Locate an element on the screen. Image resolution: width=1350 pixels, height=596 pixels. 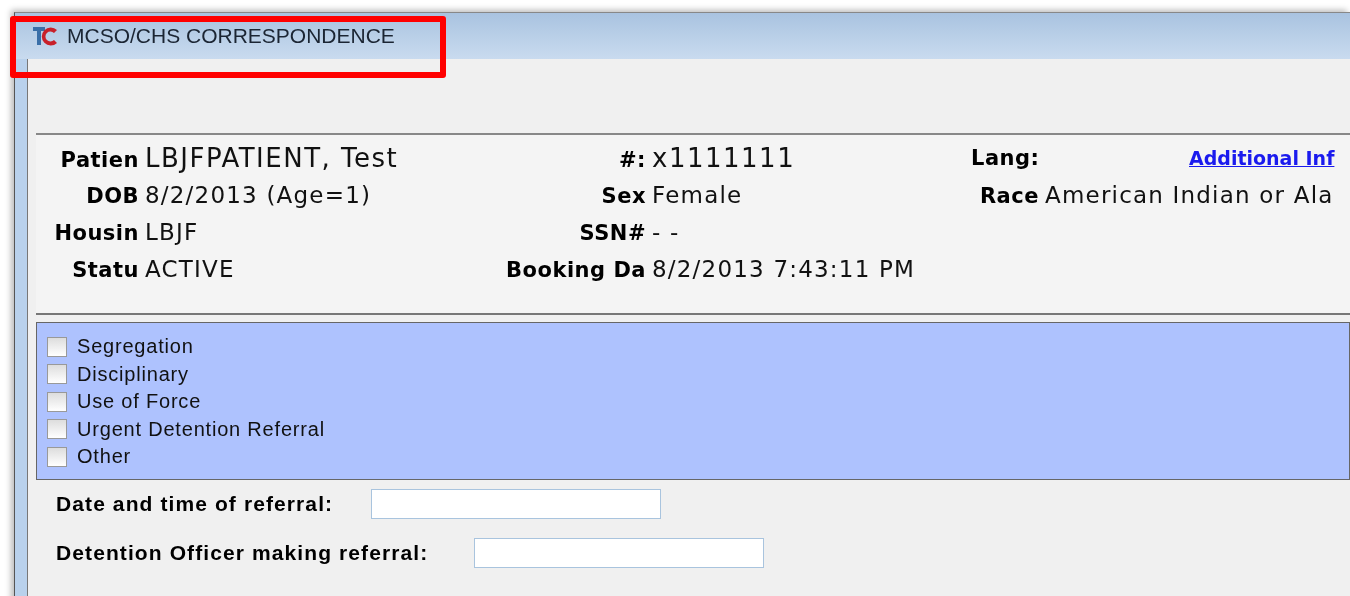
field-value: LBJFPATIENT, Test is located at coordinates (272, 157).